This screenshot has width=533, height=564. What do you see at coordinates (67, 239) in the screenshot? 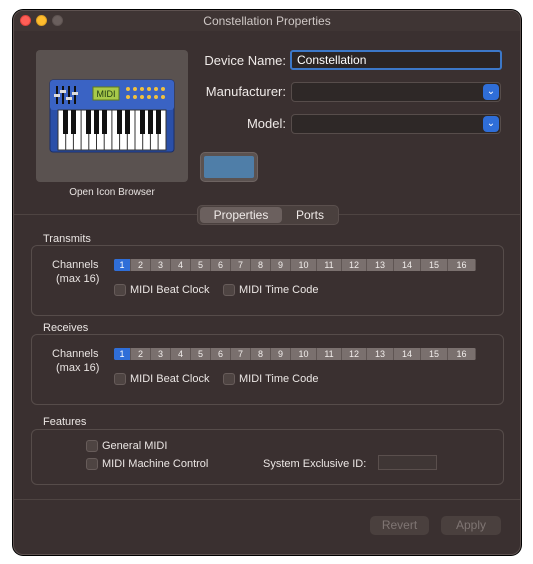
I see `transmits-title: Transmits` at bounding box center [67, 239].